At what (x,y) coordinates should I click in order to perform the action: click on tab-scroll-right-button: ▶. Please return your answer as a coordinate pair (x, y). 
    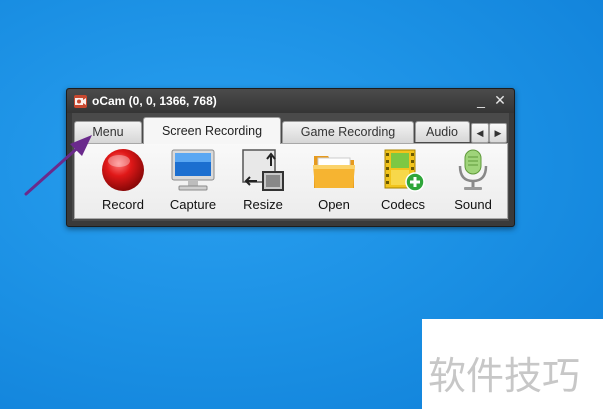
    Looking at the image, I should click on (498, 133).